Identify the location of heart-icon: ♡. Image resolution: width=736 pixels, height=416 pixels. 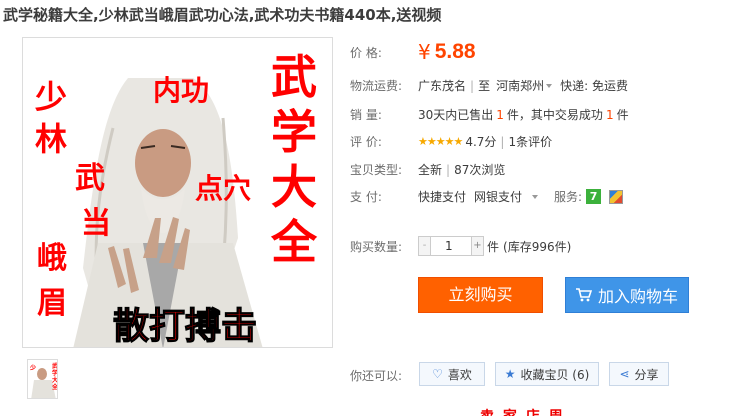
(437, 374).